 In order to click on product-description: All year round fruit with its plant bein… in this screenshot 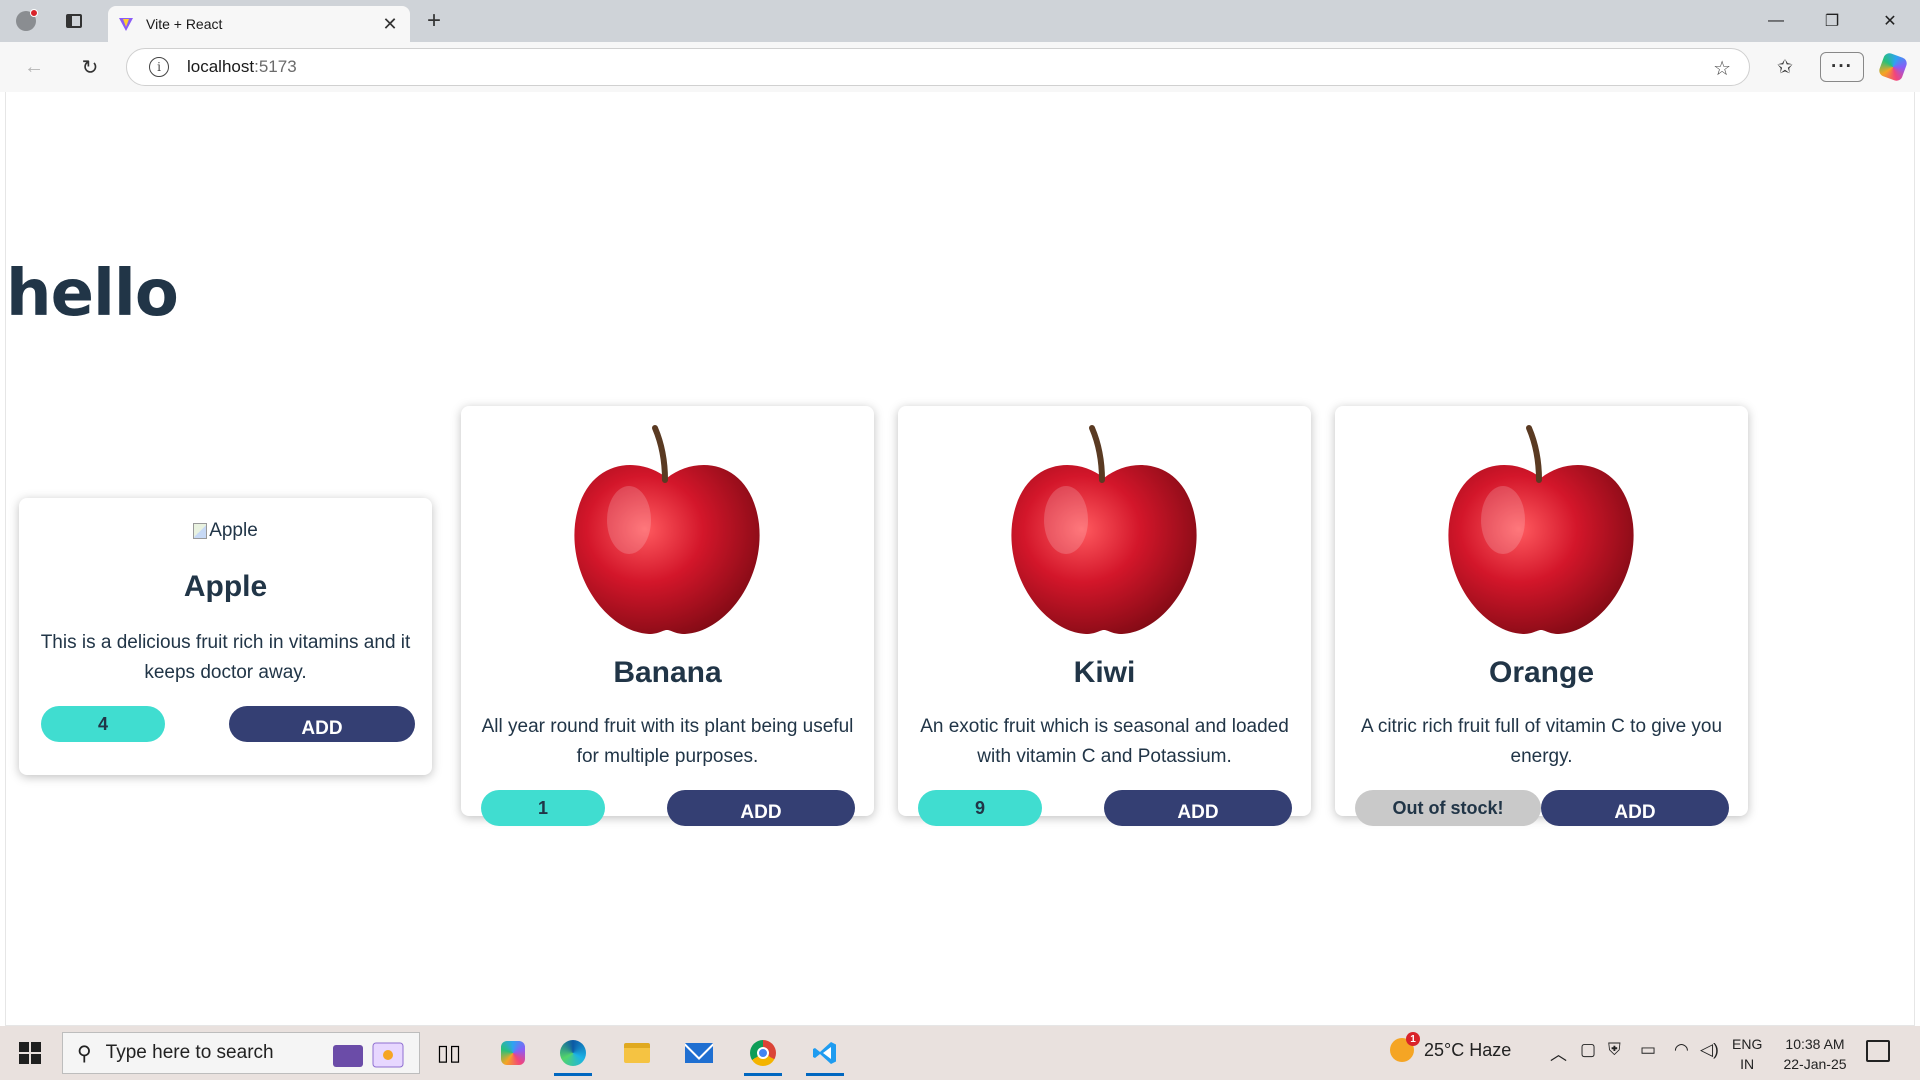, I will do `click(667, 741)`.